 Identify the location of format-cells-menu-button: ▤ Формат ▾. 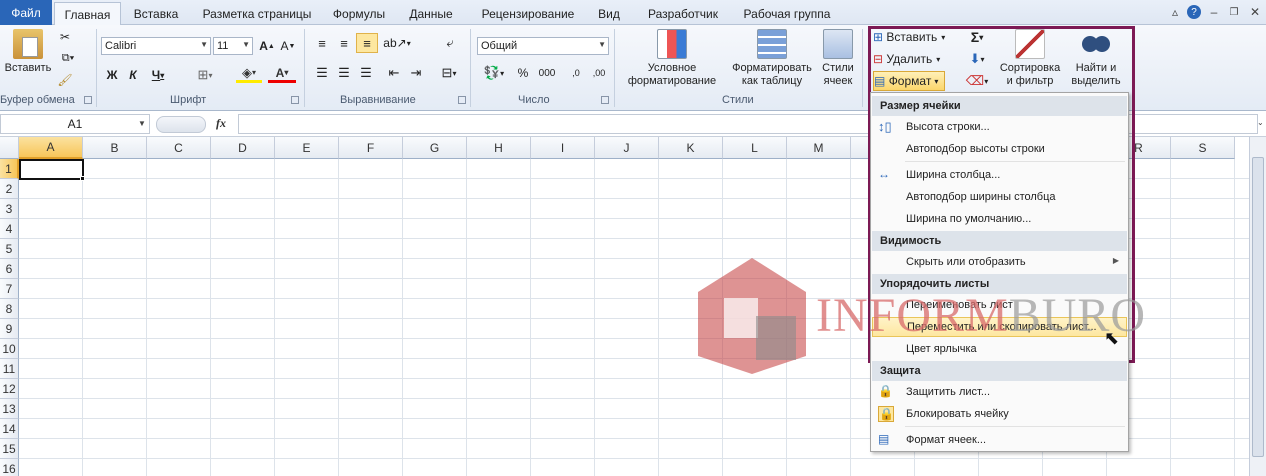
(909, 81).